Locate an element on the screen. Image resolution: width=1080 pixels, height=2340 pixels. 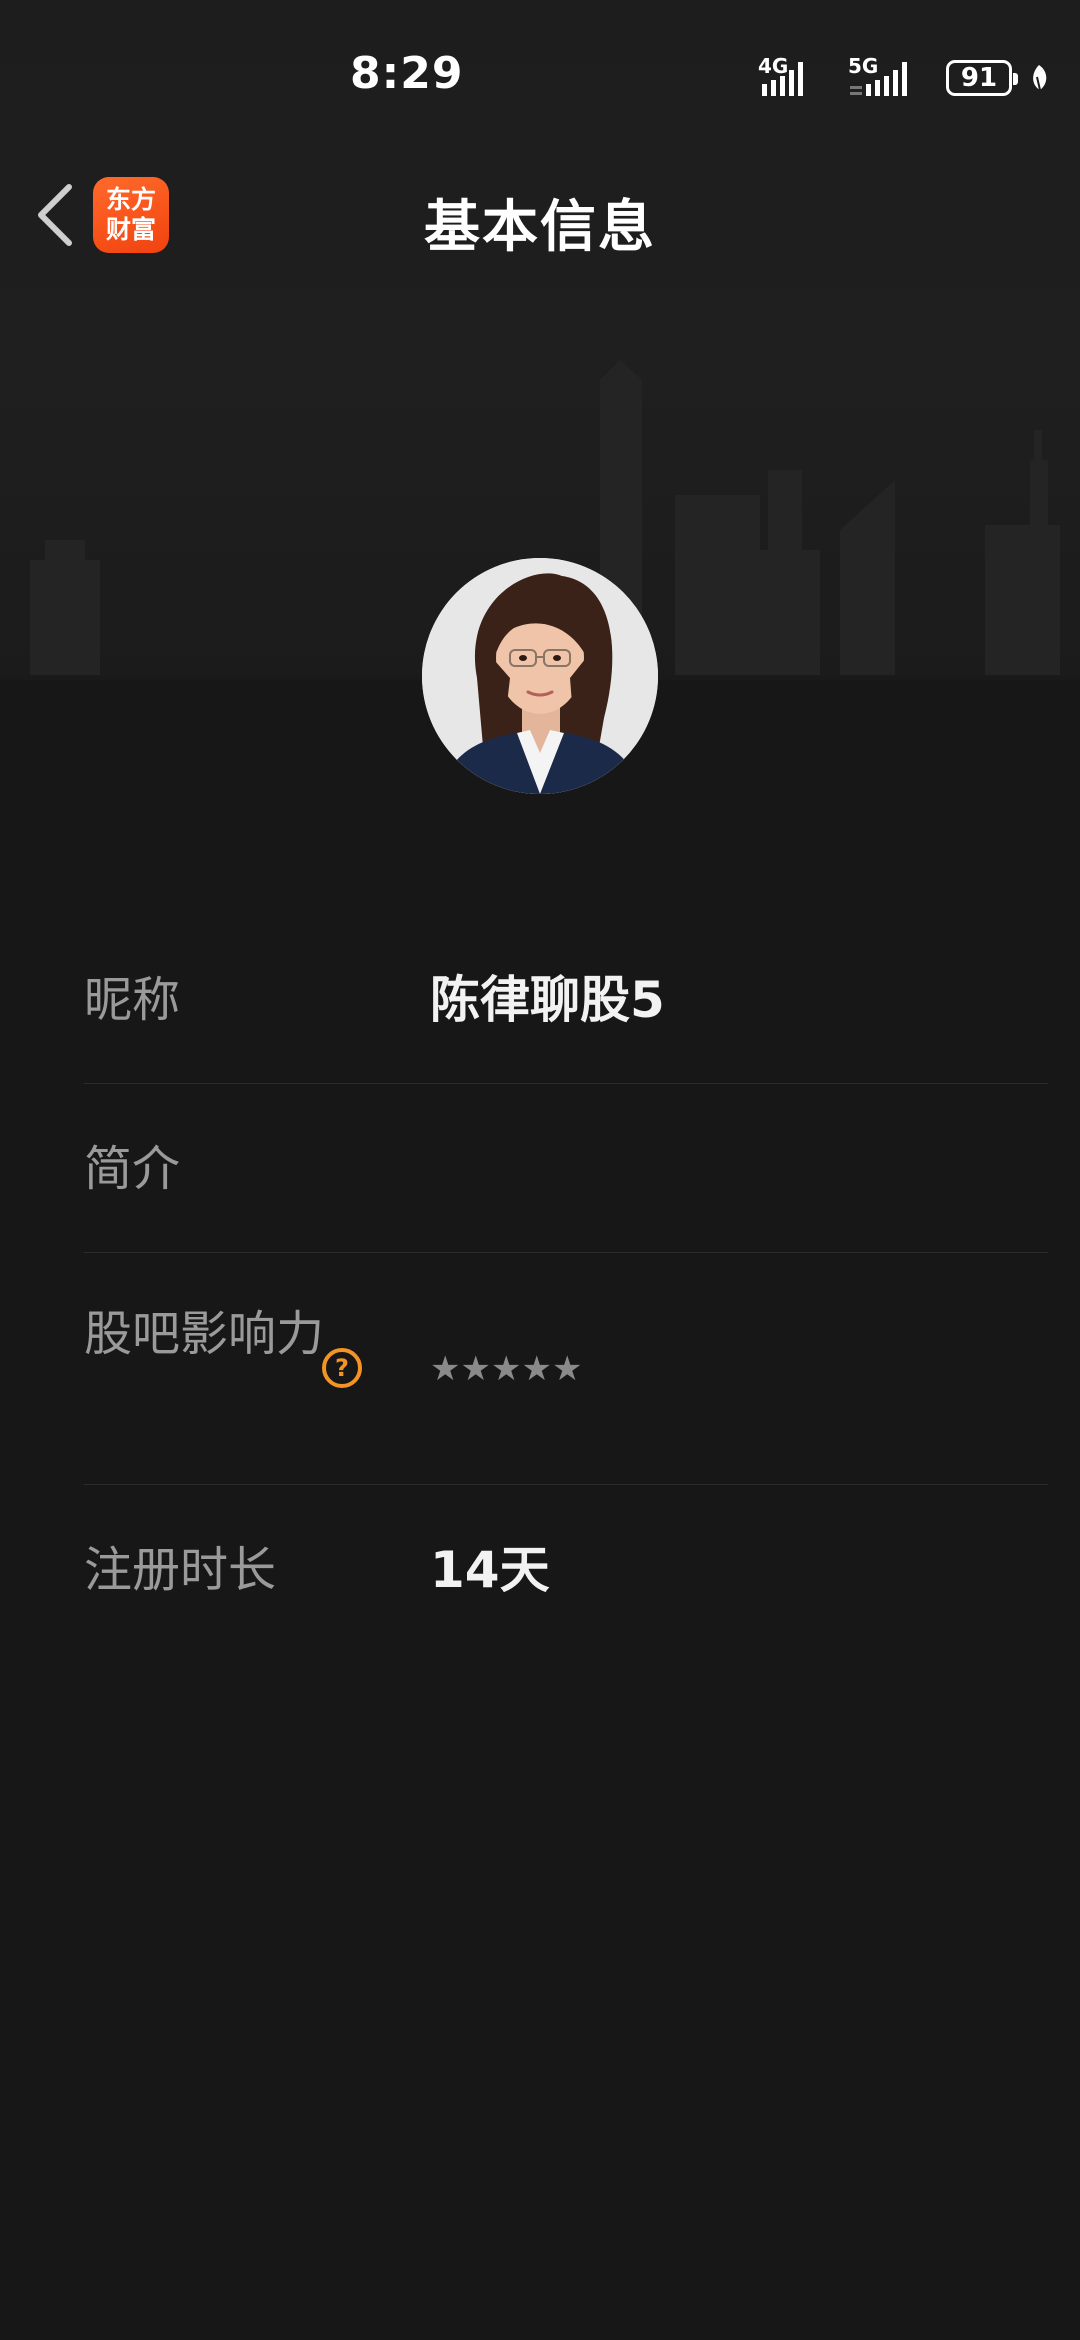
bio-label: 简介 is located at coordinates (132, 1169).